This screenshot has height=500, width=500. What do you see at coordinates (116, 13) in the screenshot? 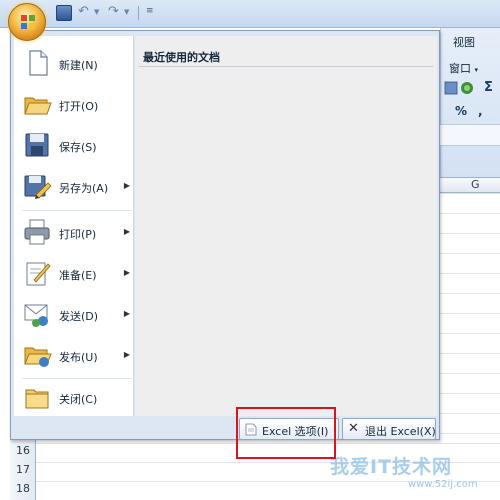
I see `redo-icon: ↷` at bounding box center [116, 13].